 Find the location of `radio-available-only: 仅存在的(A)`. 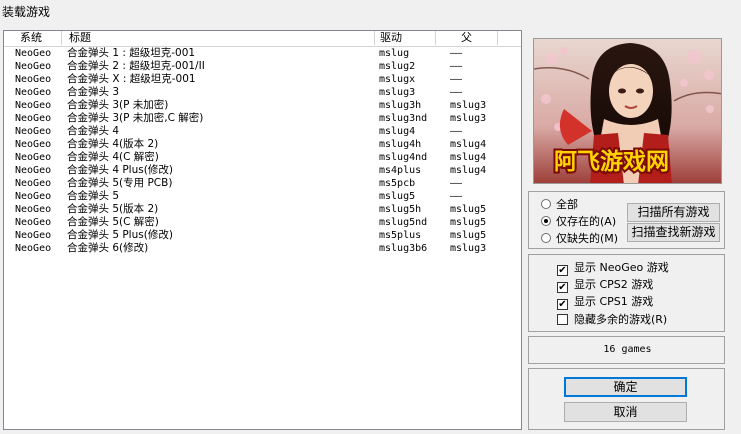

radio-available-only: 仅存在的(A) is located at coordinates (578, 222).